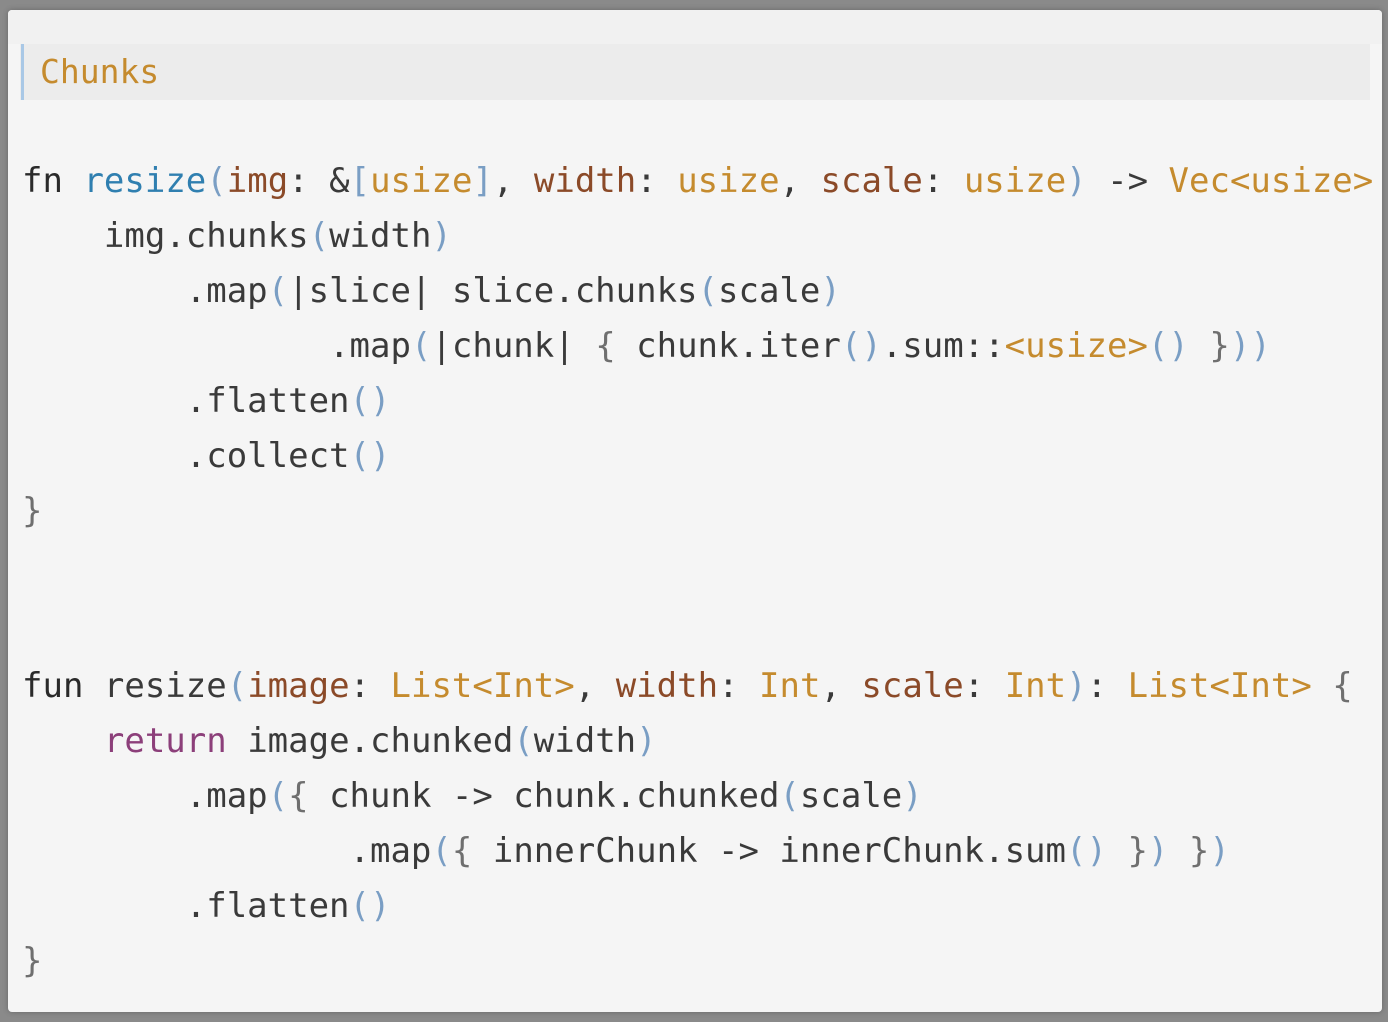  I want to click on code-line: .map({ chunk -> chunk.chunked(scale), so click(687, 796).